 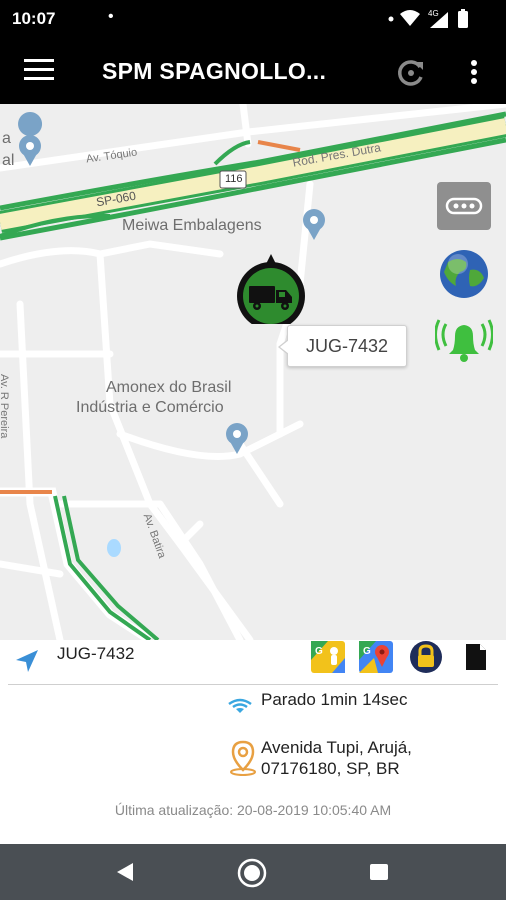 I want to click on home-icon, so click(x=252, y=873).